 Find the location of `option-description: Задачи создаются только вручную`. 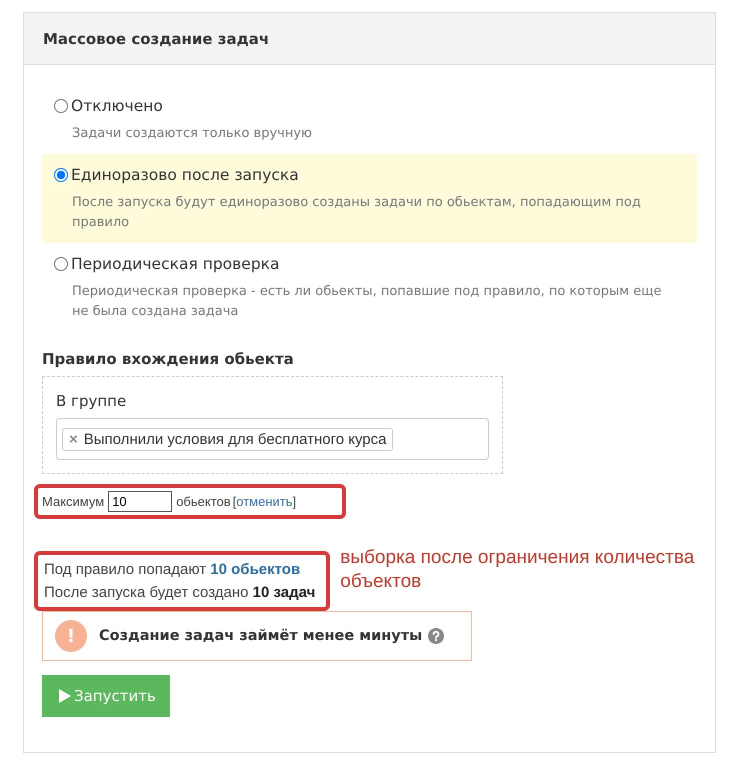

option-description: Задачи создаются только вручную is located at coordinates (192, 134).